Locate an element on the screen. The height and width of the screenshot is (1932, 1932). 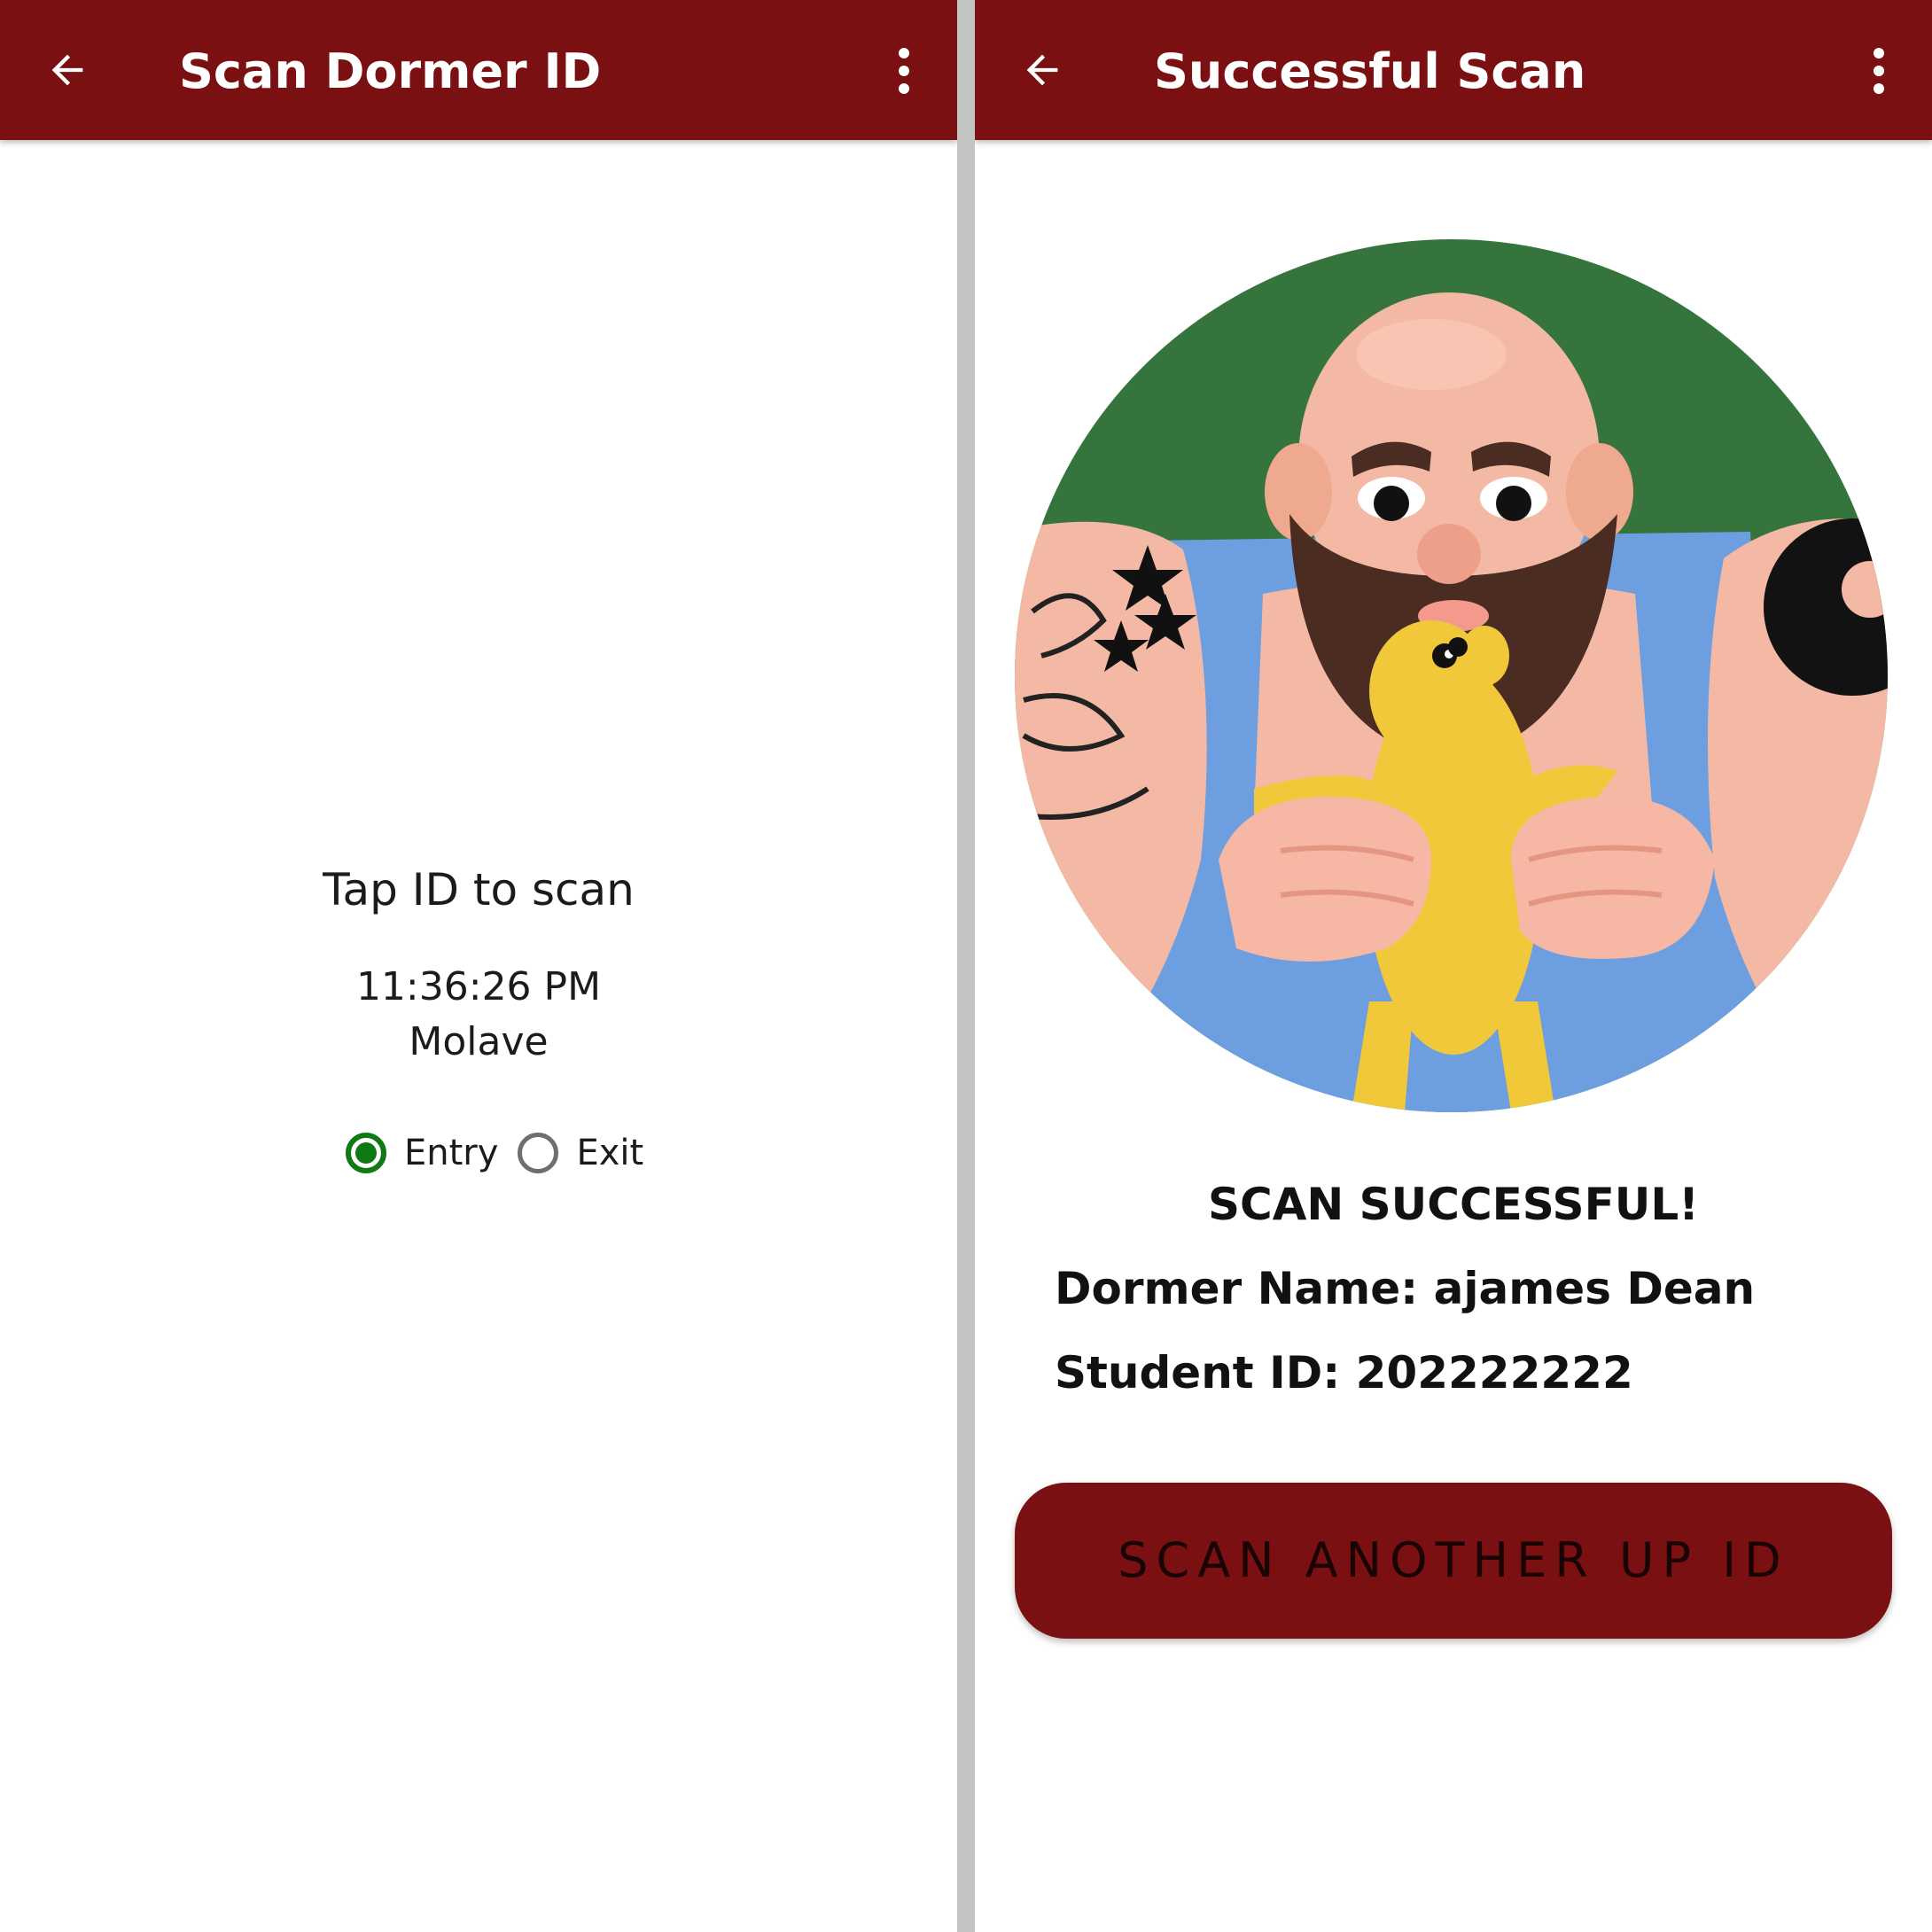
current-time: 11:36:26 PM is located at coordinates (479, 986).